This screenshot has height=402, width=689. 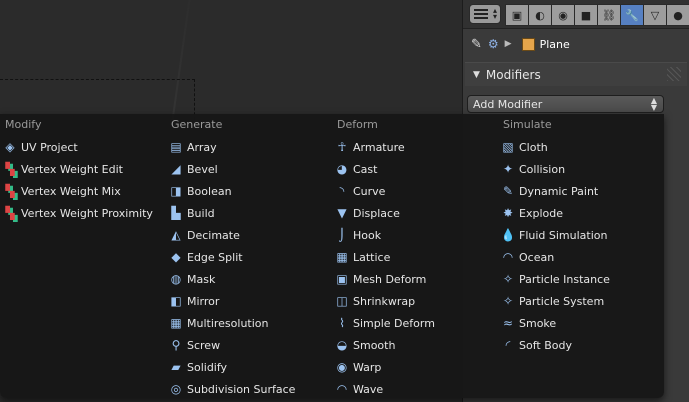 I want to click on menu-item-decimate: ◭ Decimate, so click(x=249, y=235).